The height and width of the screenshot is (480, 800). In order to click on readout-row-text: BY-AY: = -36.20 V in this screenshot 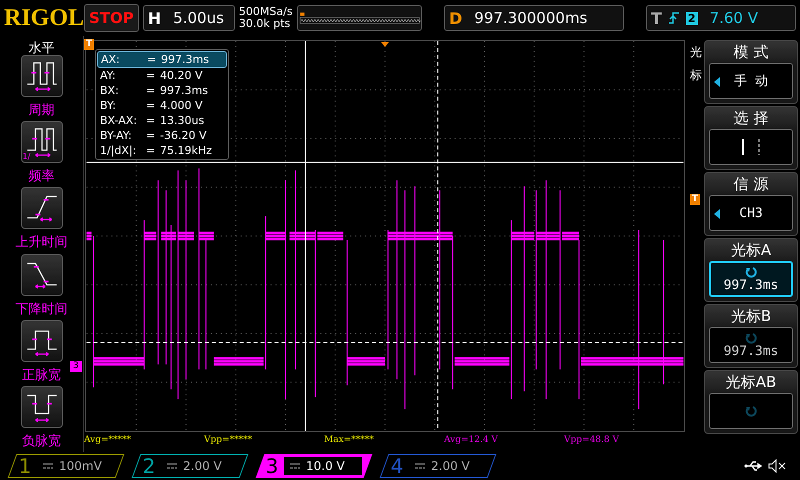, I will do `click(153, 135)`.